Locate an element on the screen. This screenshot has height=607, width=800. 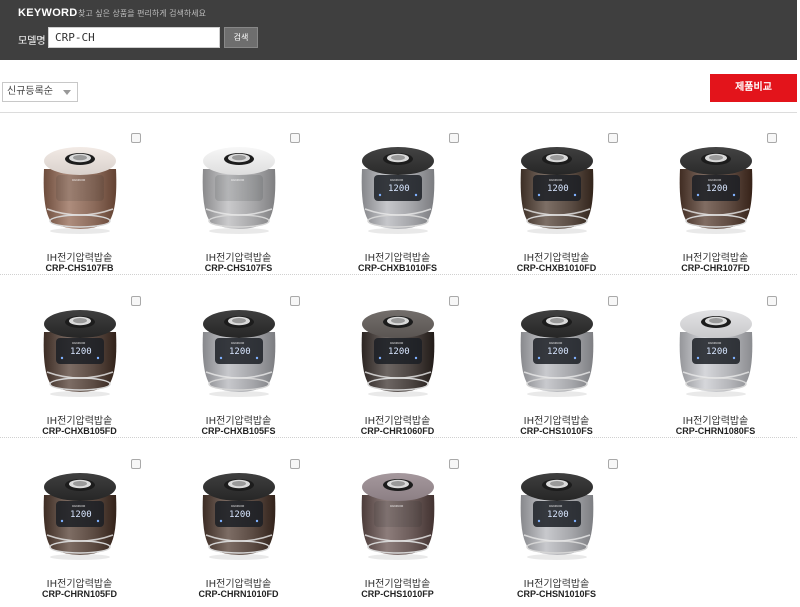
search-button: 검색 is located at coordinates (241, 37).